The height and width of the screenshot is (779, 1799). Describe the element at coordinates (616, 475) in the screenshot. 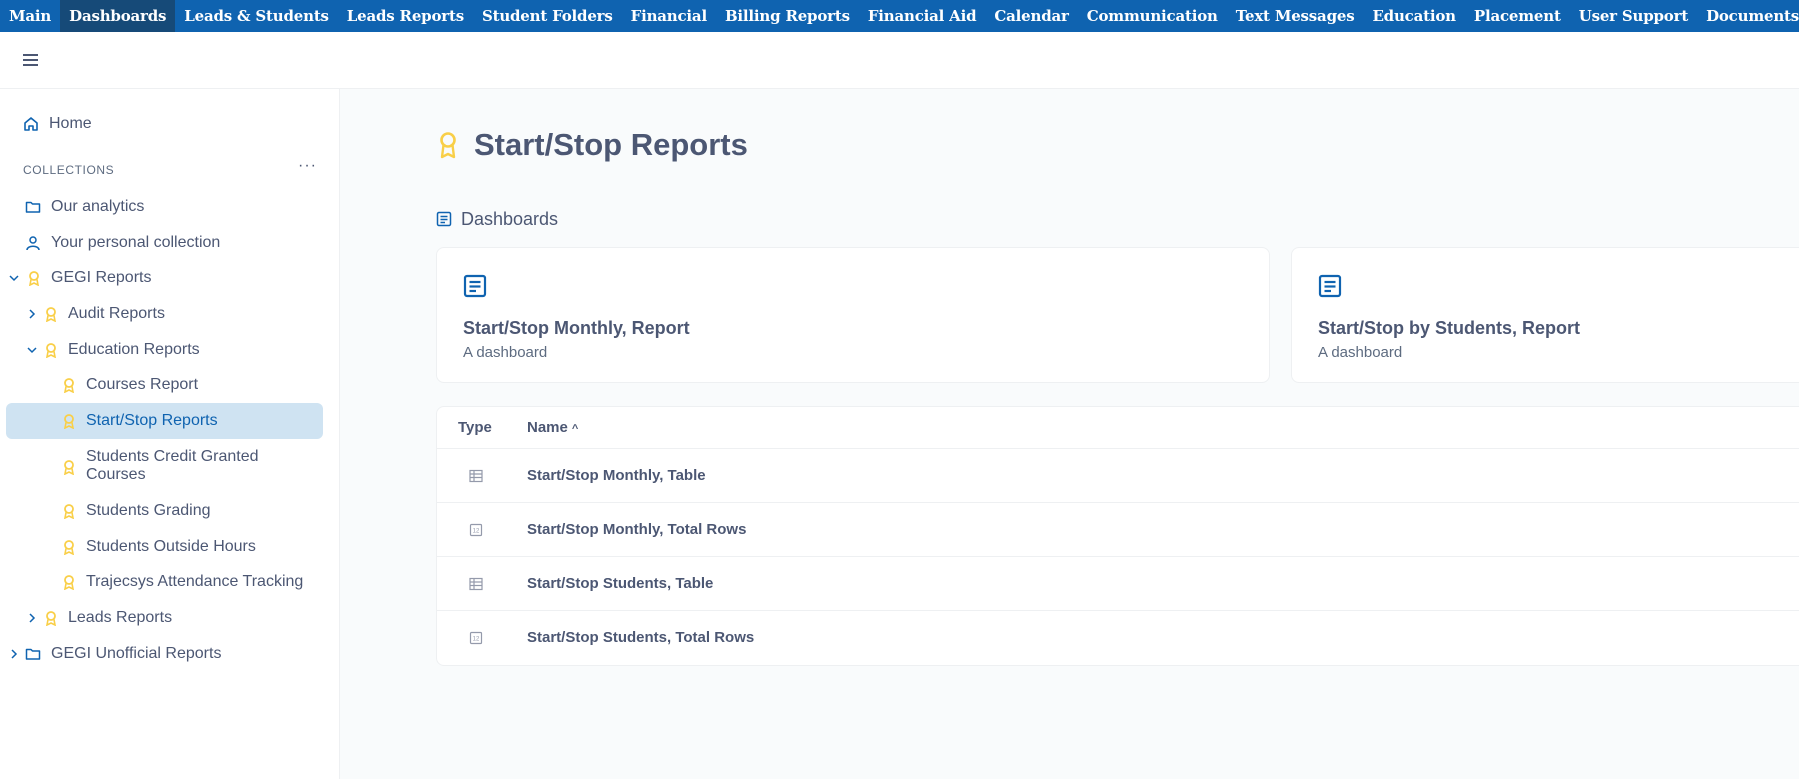

I see `row-name: Start/Stop Monthly, Table` at that location.